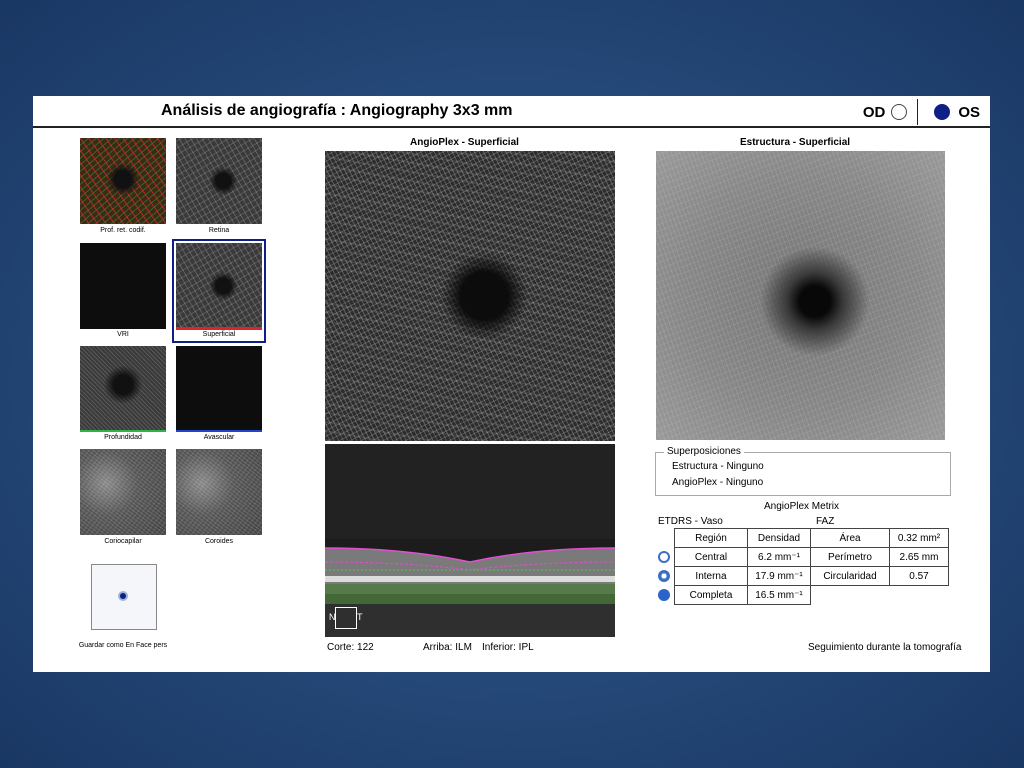 The width and height of the screenshot is (1024, 768). I want to click on faz-name: Área, so click(850, 538).